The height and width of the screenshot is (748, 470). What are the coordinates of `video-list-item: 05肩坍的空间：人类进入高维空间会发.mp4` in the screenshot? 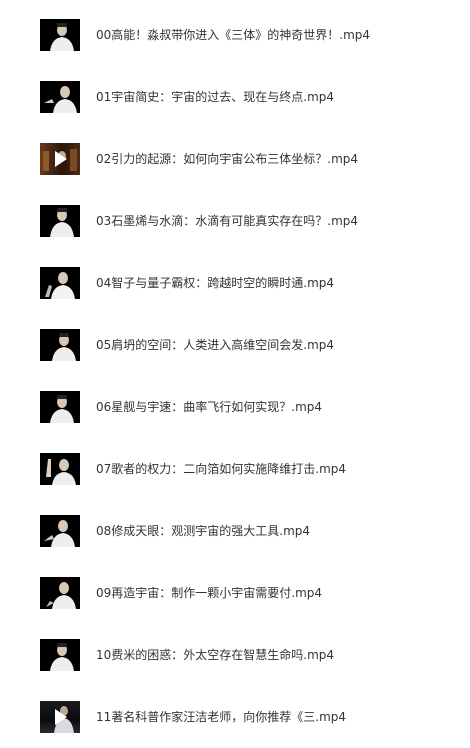 It's located at (235, 345).